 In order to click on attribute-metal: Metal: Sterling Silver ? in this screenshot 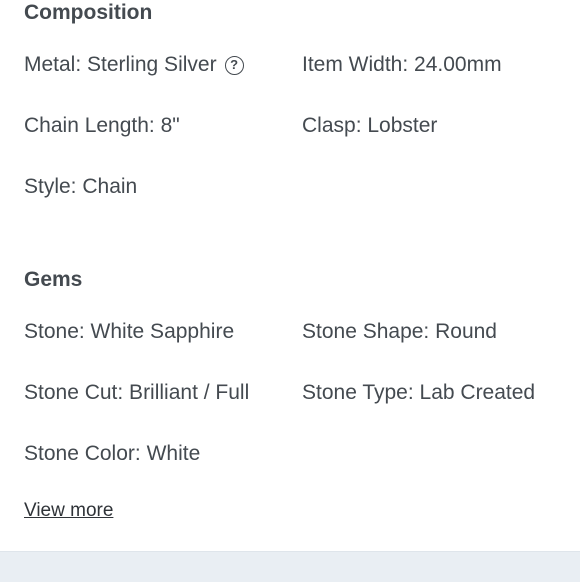, I will do `click(134, 65)`.